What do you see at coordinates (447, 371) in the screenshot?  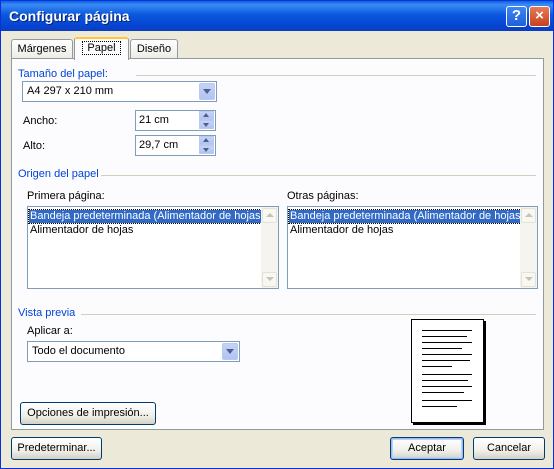 I see `page-preview` at bounding box center [447, 371].